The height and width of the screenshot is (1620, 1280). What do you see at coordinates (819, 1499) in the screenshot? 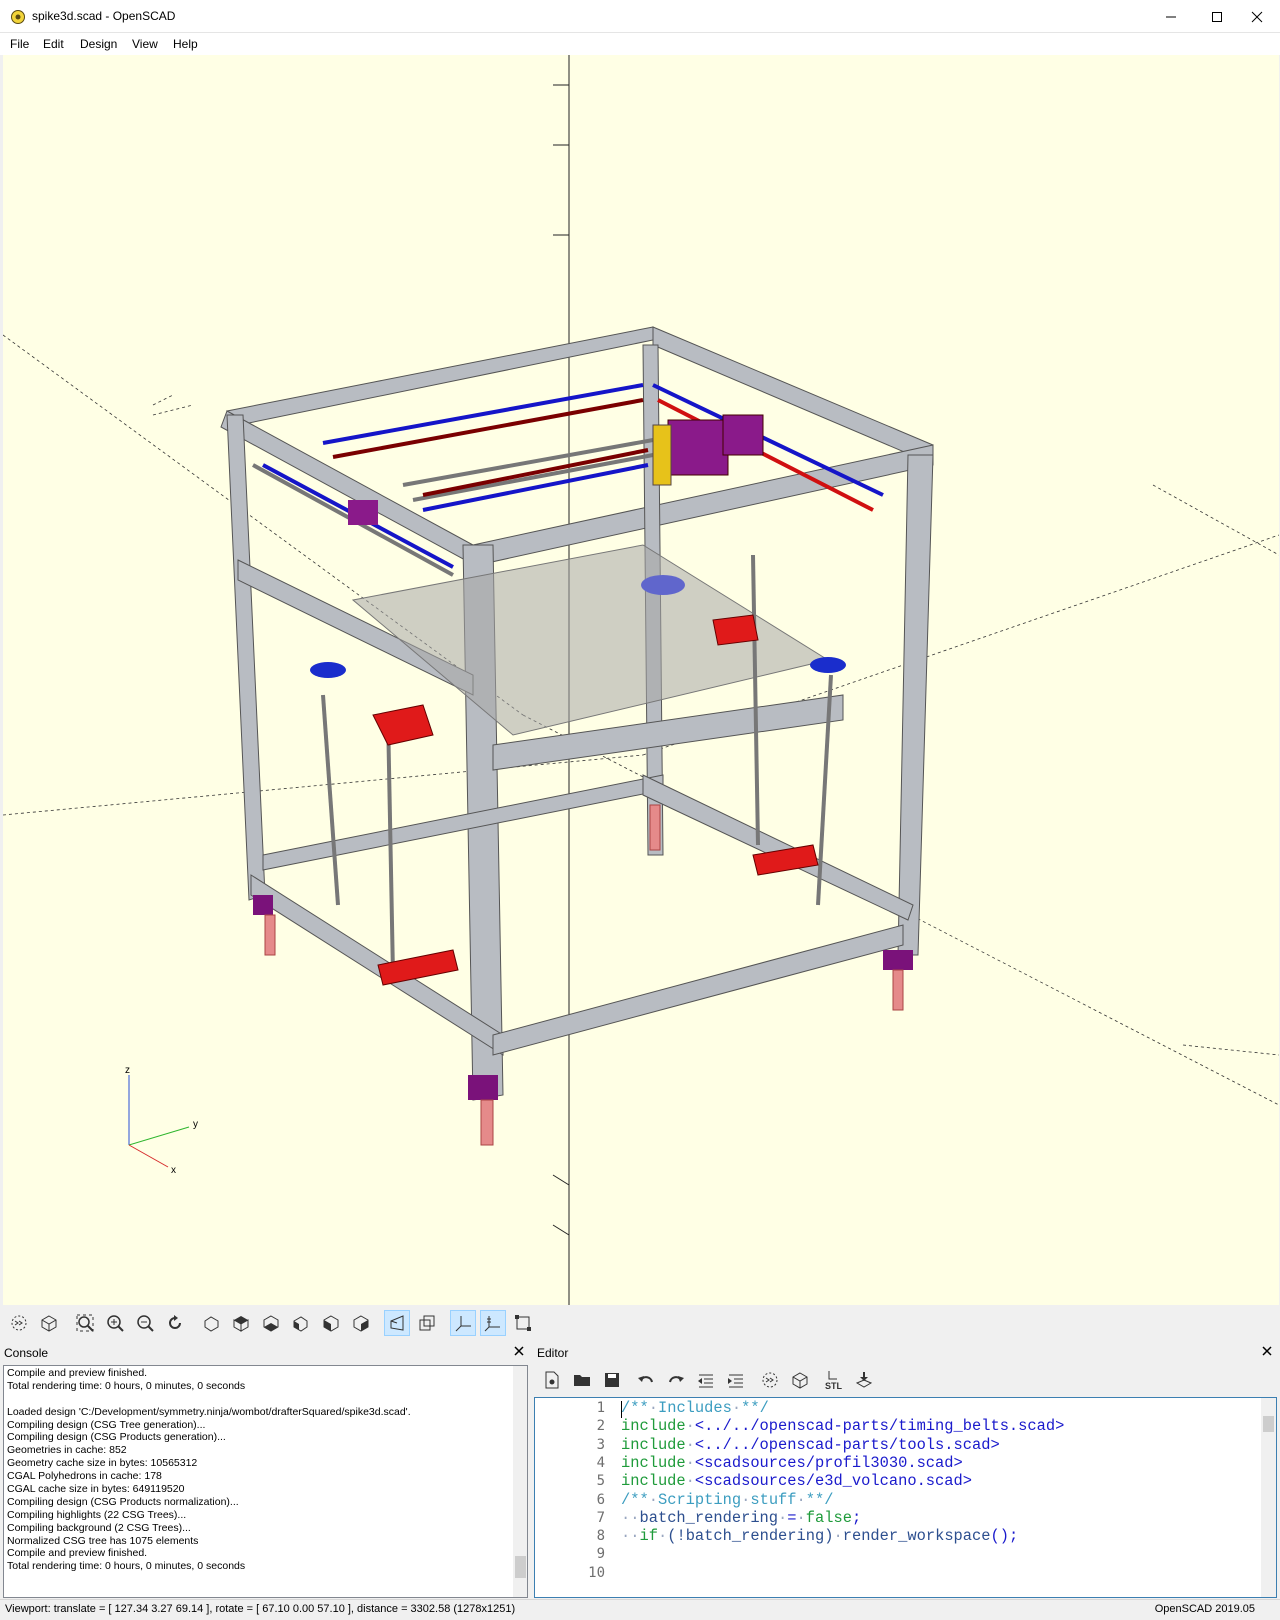
I see `code-token: **/` at bounding box center [819, 1499].